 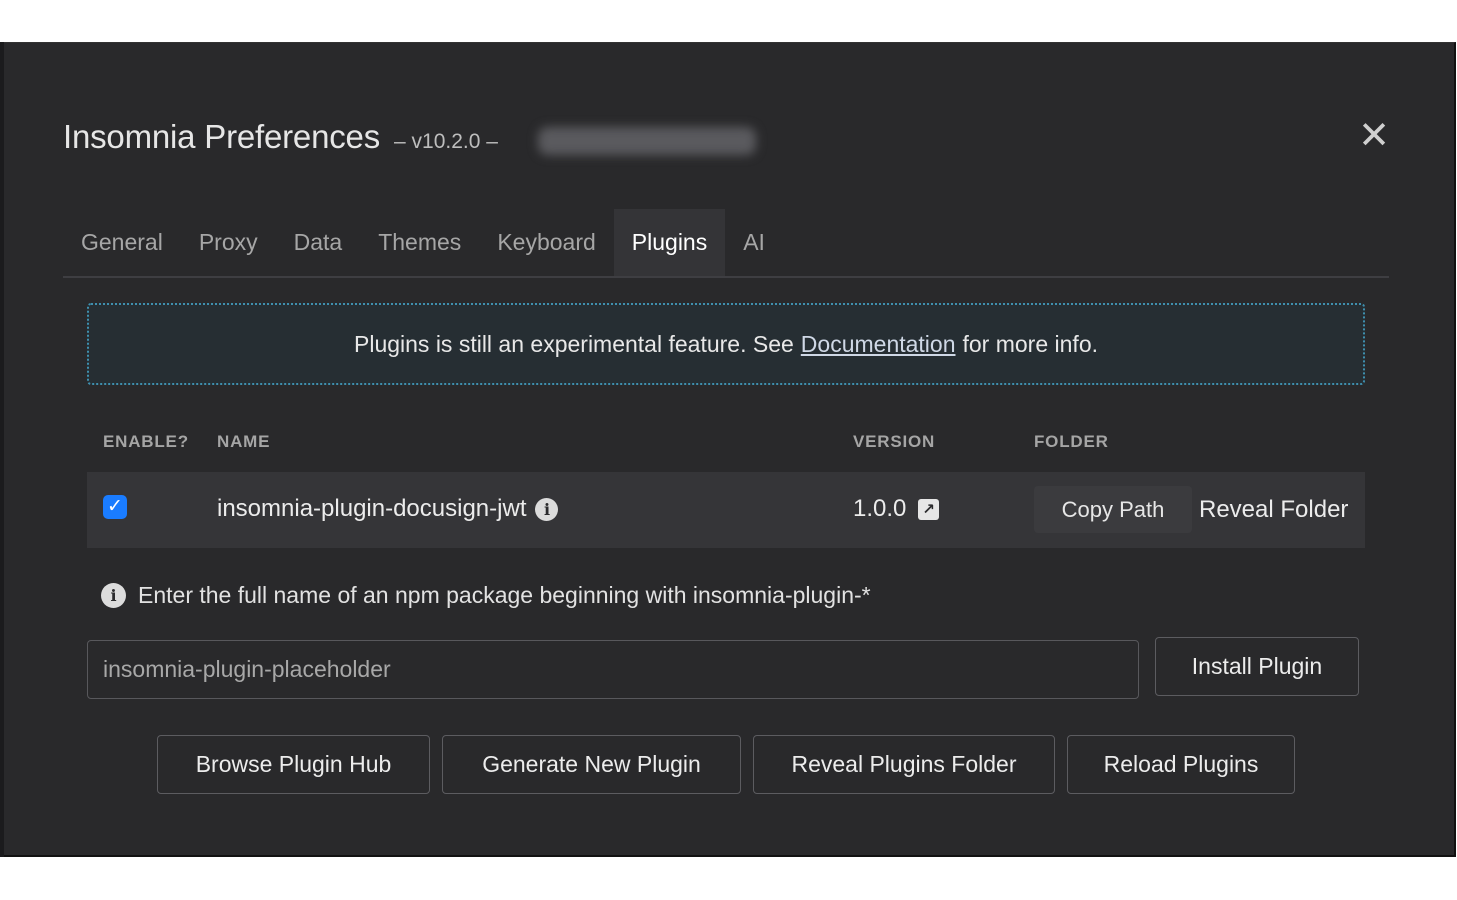 I want to click on reload-plugins-button: Reload Plugins, so click(x=1181, y=764).